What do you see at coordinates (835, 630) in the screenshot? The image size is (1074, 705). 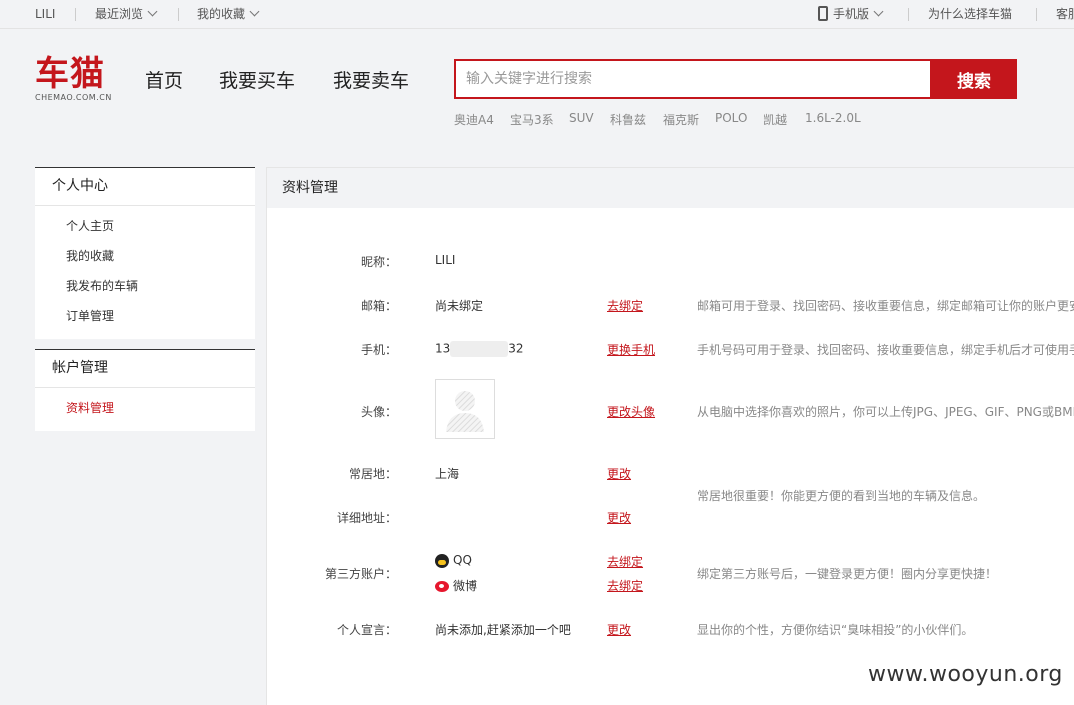 I see `motto-description: 显出你的个性，方便你结识“臭味相投”的小伙伴们。` at bounding box center [835, 630].